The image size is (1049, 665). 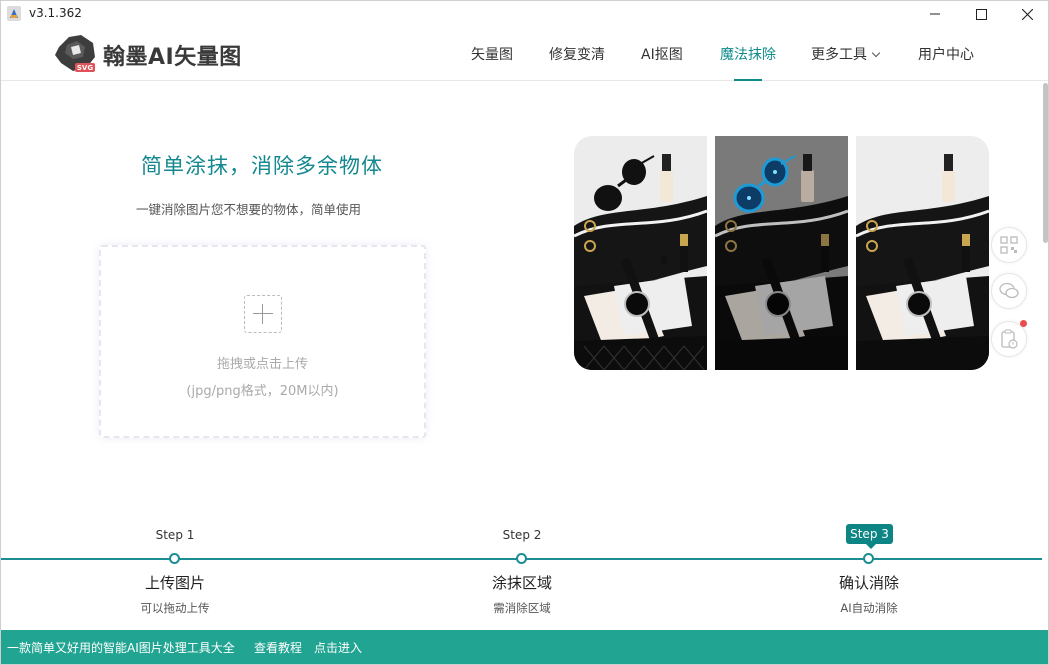 What do you see at coordinates (1045, 163) in the screenshot?
I see `vertical-scrollbar` at bounding box center [1045, 163].